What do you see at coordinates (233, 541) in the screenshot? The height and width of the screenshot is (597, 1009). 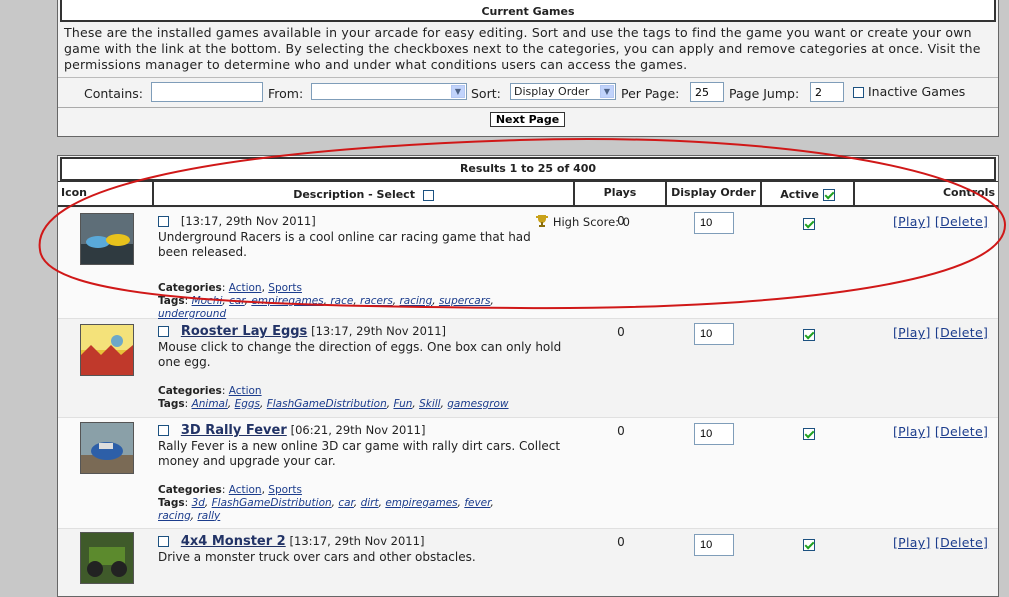 I see `game-title-link: 4x4 Monster 2` at bounding box center [233, 541].